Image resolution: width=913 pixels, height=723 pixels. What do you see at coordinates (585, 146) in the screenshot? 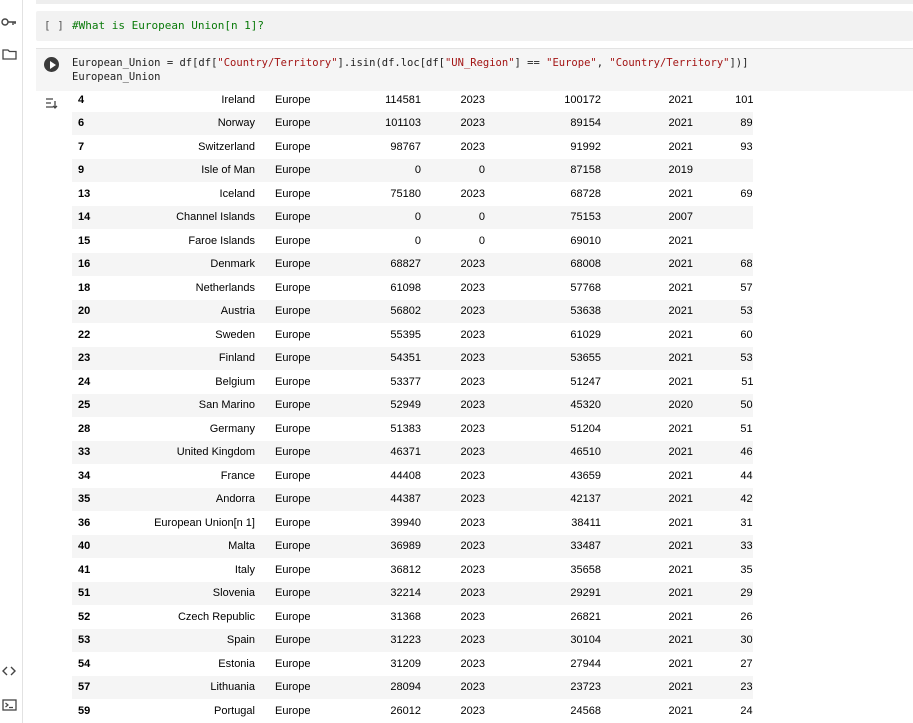
I see `value-2-cell: 91992` at bounding box center [585, 146].